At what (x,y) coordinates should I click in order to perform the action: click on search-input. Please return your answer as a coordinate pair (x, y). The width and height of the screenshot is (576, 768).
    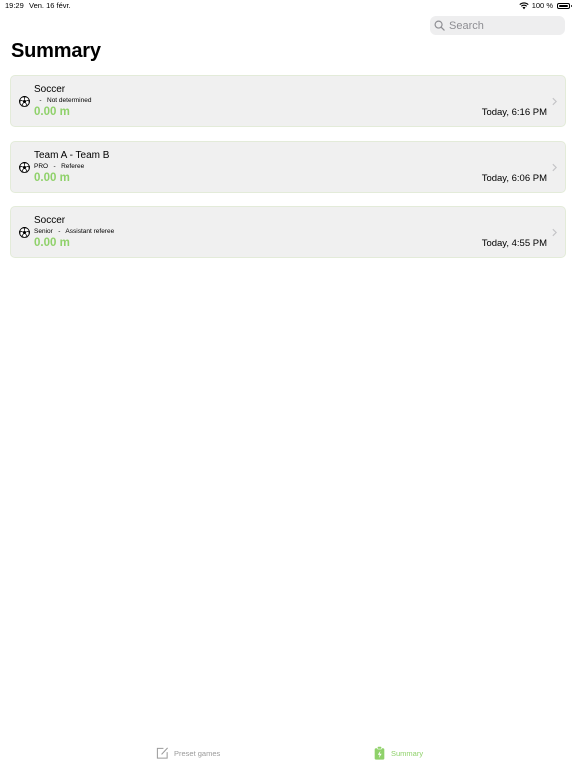
    Looking at the image, I should click on (504, 25).